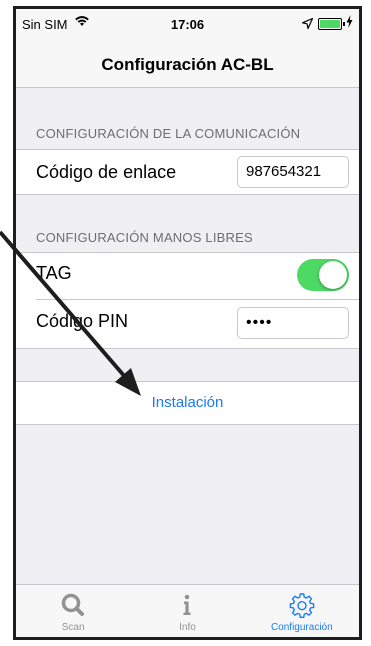  Describe the element at coordinates (301, 627) in the screenshot. I see `tab-configuracion-label: Configuración` at that location.